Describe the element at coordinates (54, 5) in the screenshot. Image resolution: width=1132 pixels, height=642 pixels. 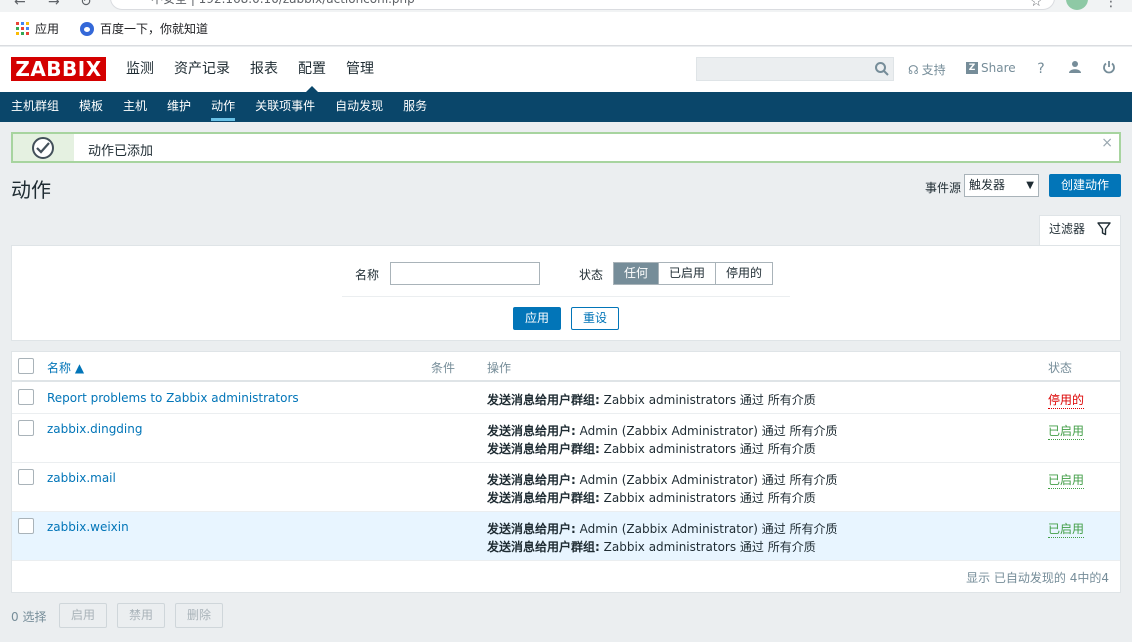
I see `forward-icon: →` at that location.